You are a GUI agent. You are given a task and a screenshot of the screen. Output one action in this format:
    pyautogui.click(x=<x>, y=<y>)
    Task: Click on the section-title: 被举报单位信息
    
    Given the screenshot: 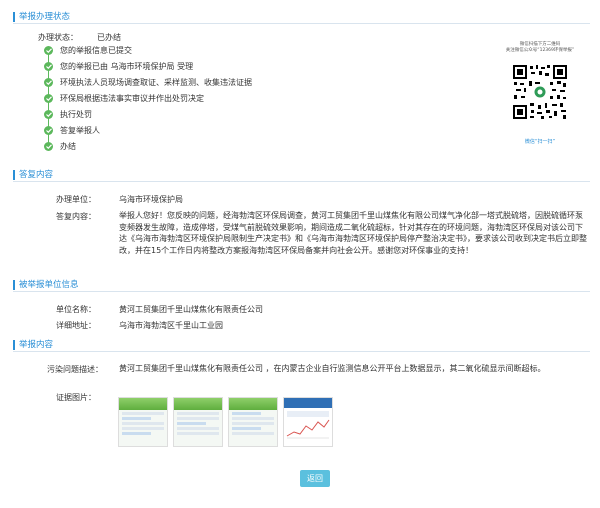 What is the action you would take?
    pyautogui.click(x=49, y=285)
    